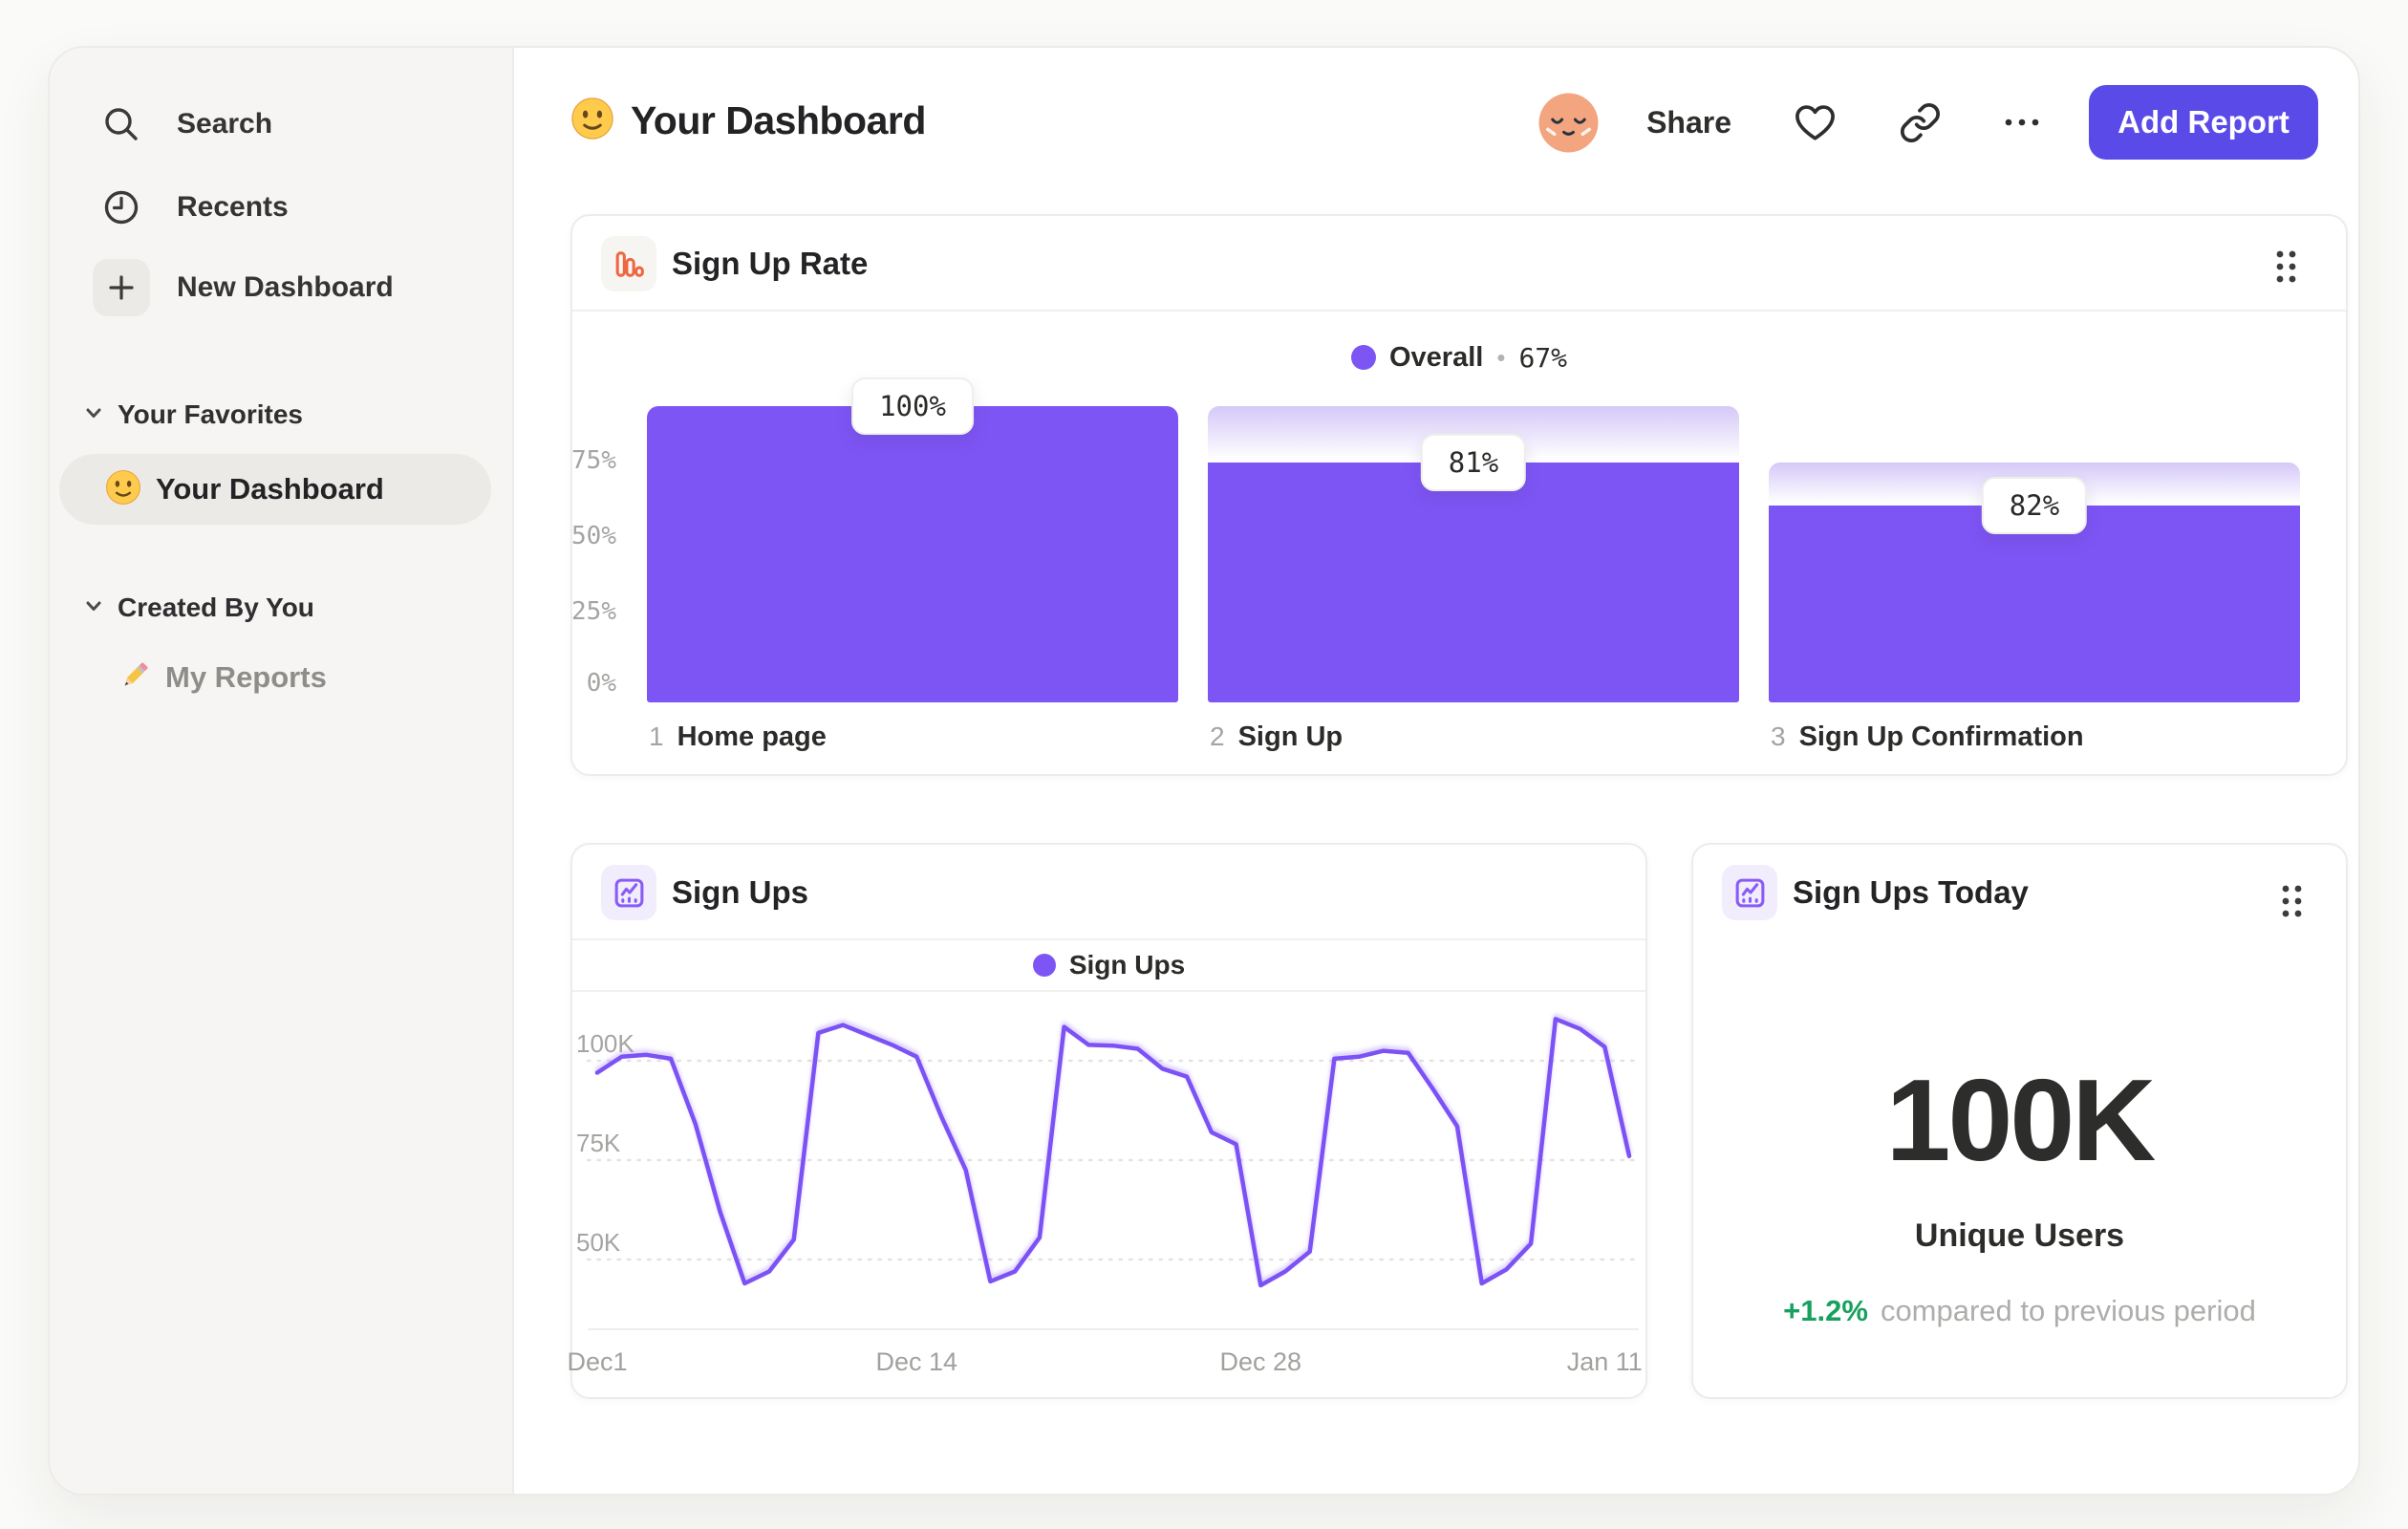 The width and height of the screenshot is (2408, 1529). I want to click on funnel-step-label: 1 Home page, so click(738, 737).